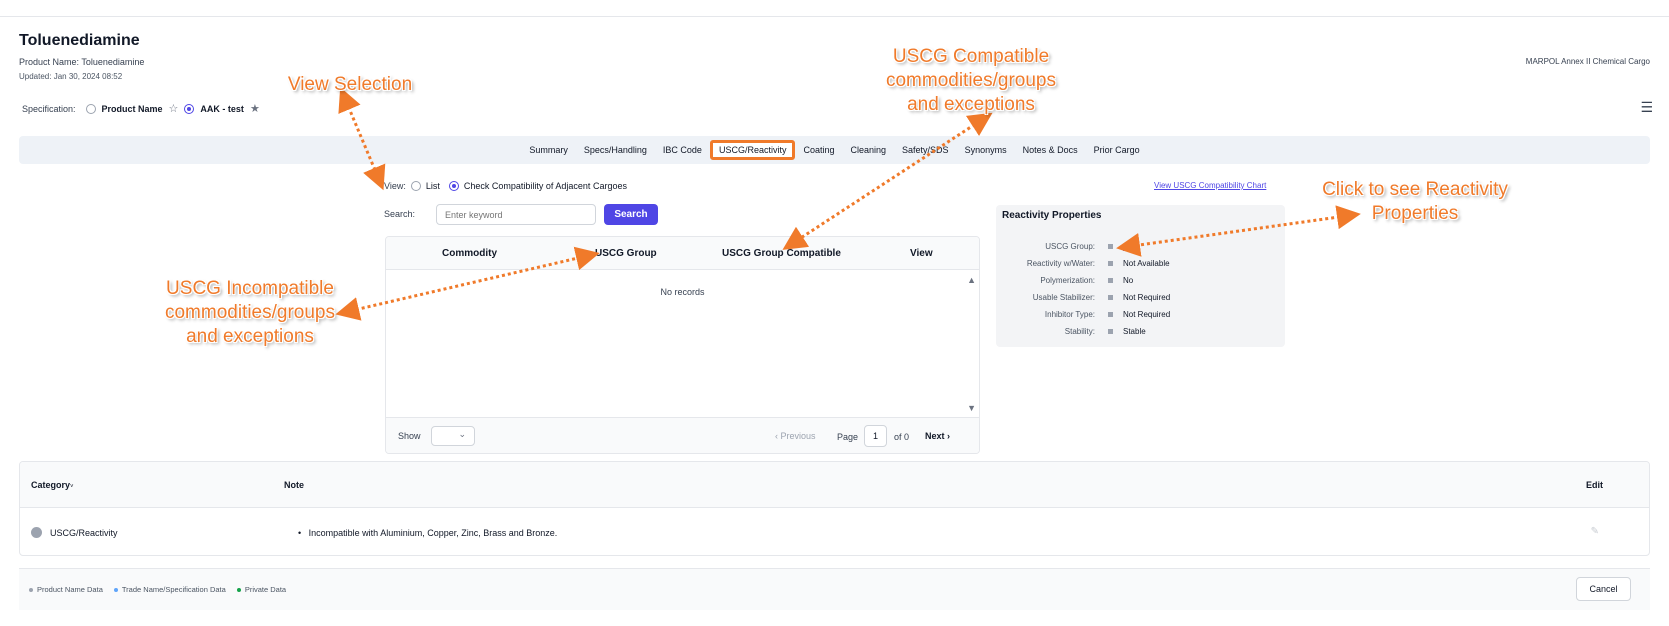 The width and height of the screenshot is (1669, 626). Describe the element at coordinates (516, 214) in the screenshot. I see `search-input` at that location.